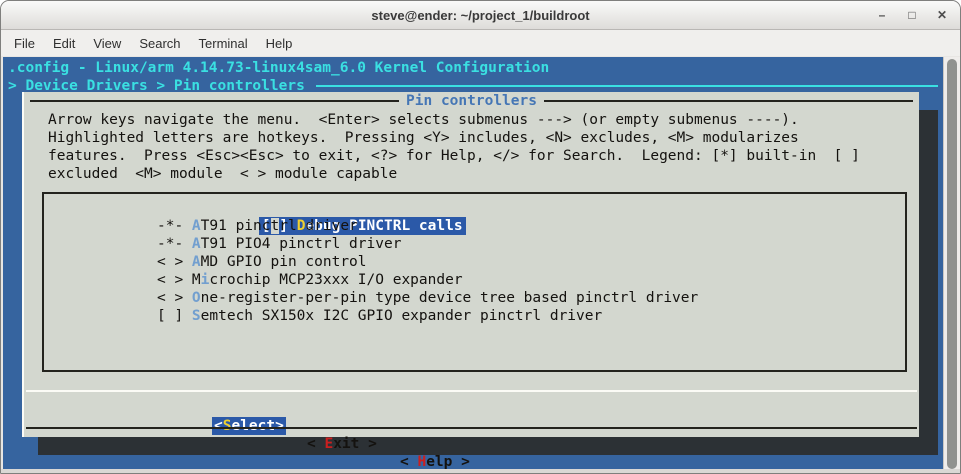 The image size is (961, 474). I want to click on menu-help: Help, so click(279, 43).